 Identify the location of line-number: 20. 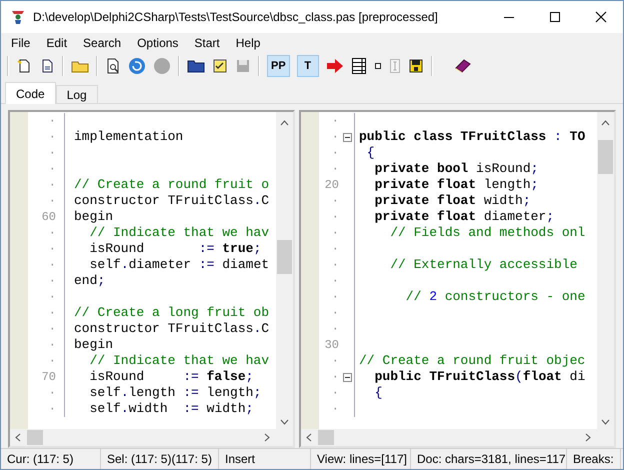
(331, 185).